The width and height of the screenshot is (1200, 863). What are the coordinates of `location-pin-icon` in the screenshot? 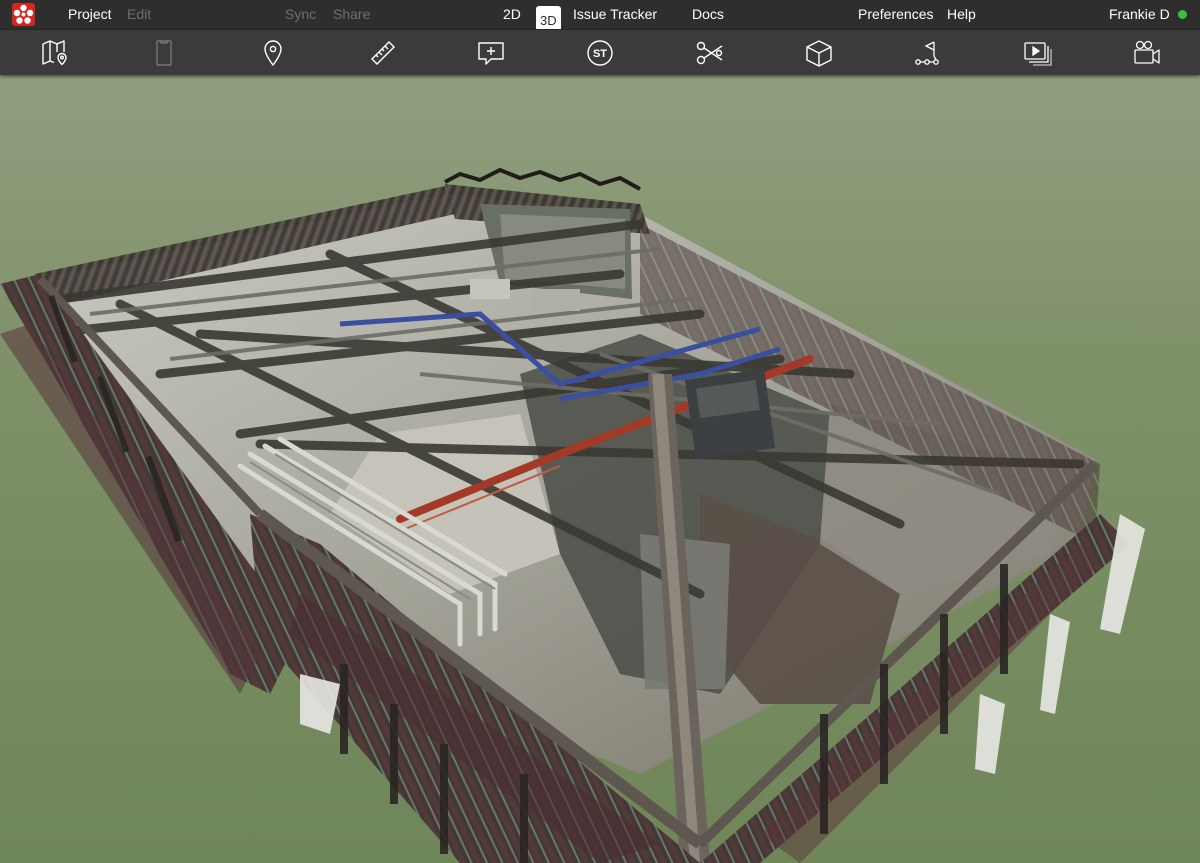 It's located at (273, 53).